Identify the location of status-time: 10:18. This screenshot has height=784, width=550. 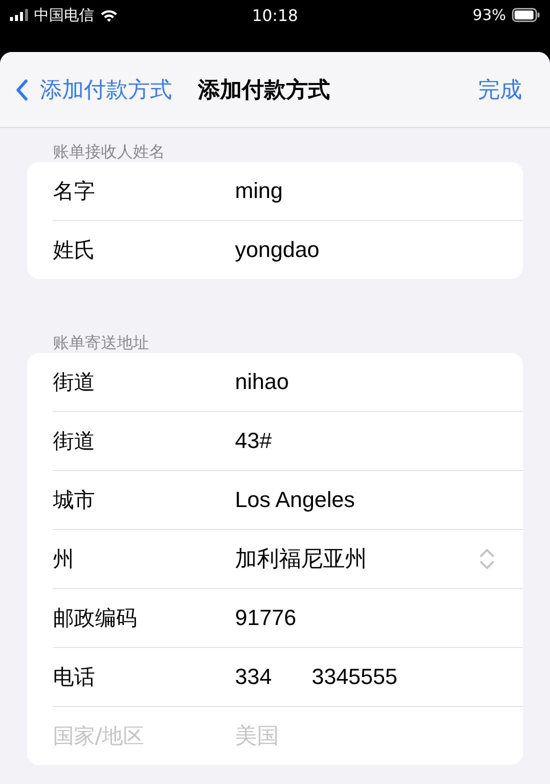
(275, 15).